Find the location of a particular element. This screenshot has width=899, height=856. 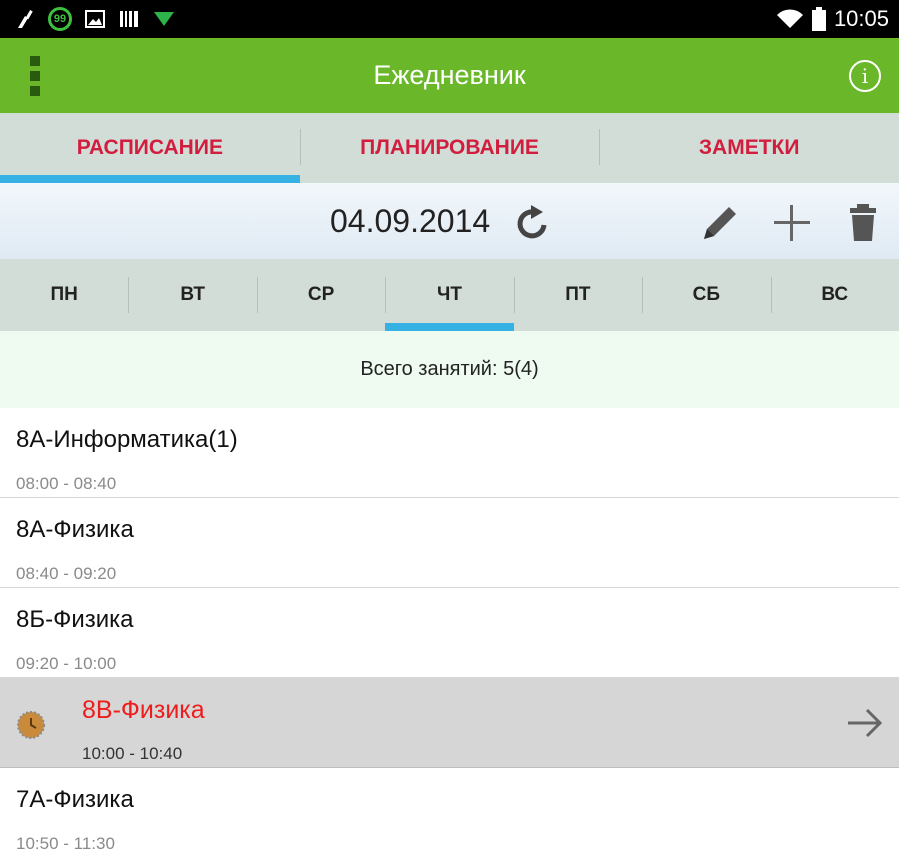

list-item-current: 8В-Физика 10:00 - 10:40 is located at coordinates (449, 723).